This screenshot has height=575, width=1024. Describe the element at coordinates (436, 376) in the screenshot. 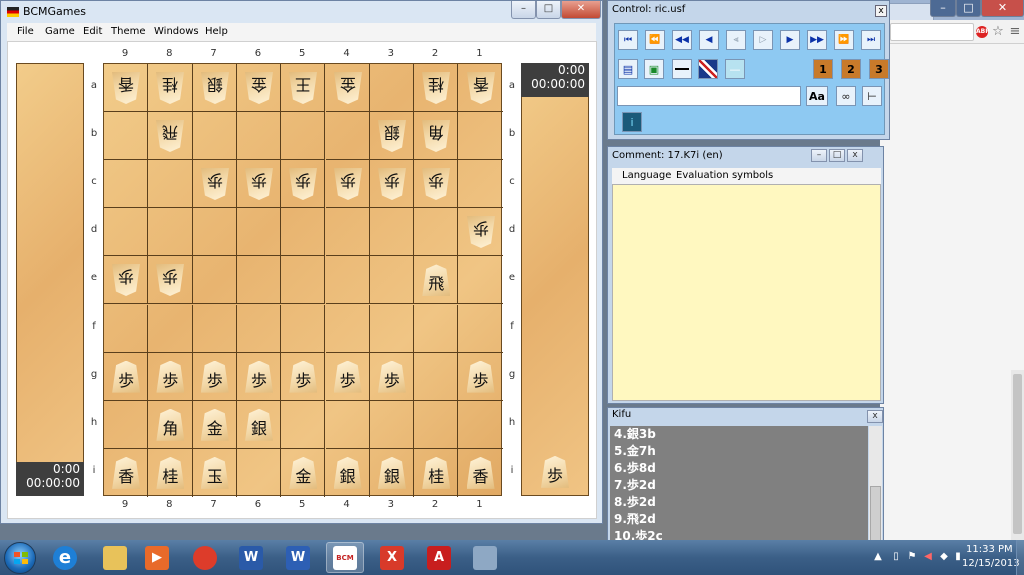

I see `square-2g` at that location.